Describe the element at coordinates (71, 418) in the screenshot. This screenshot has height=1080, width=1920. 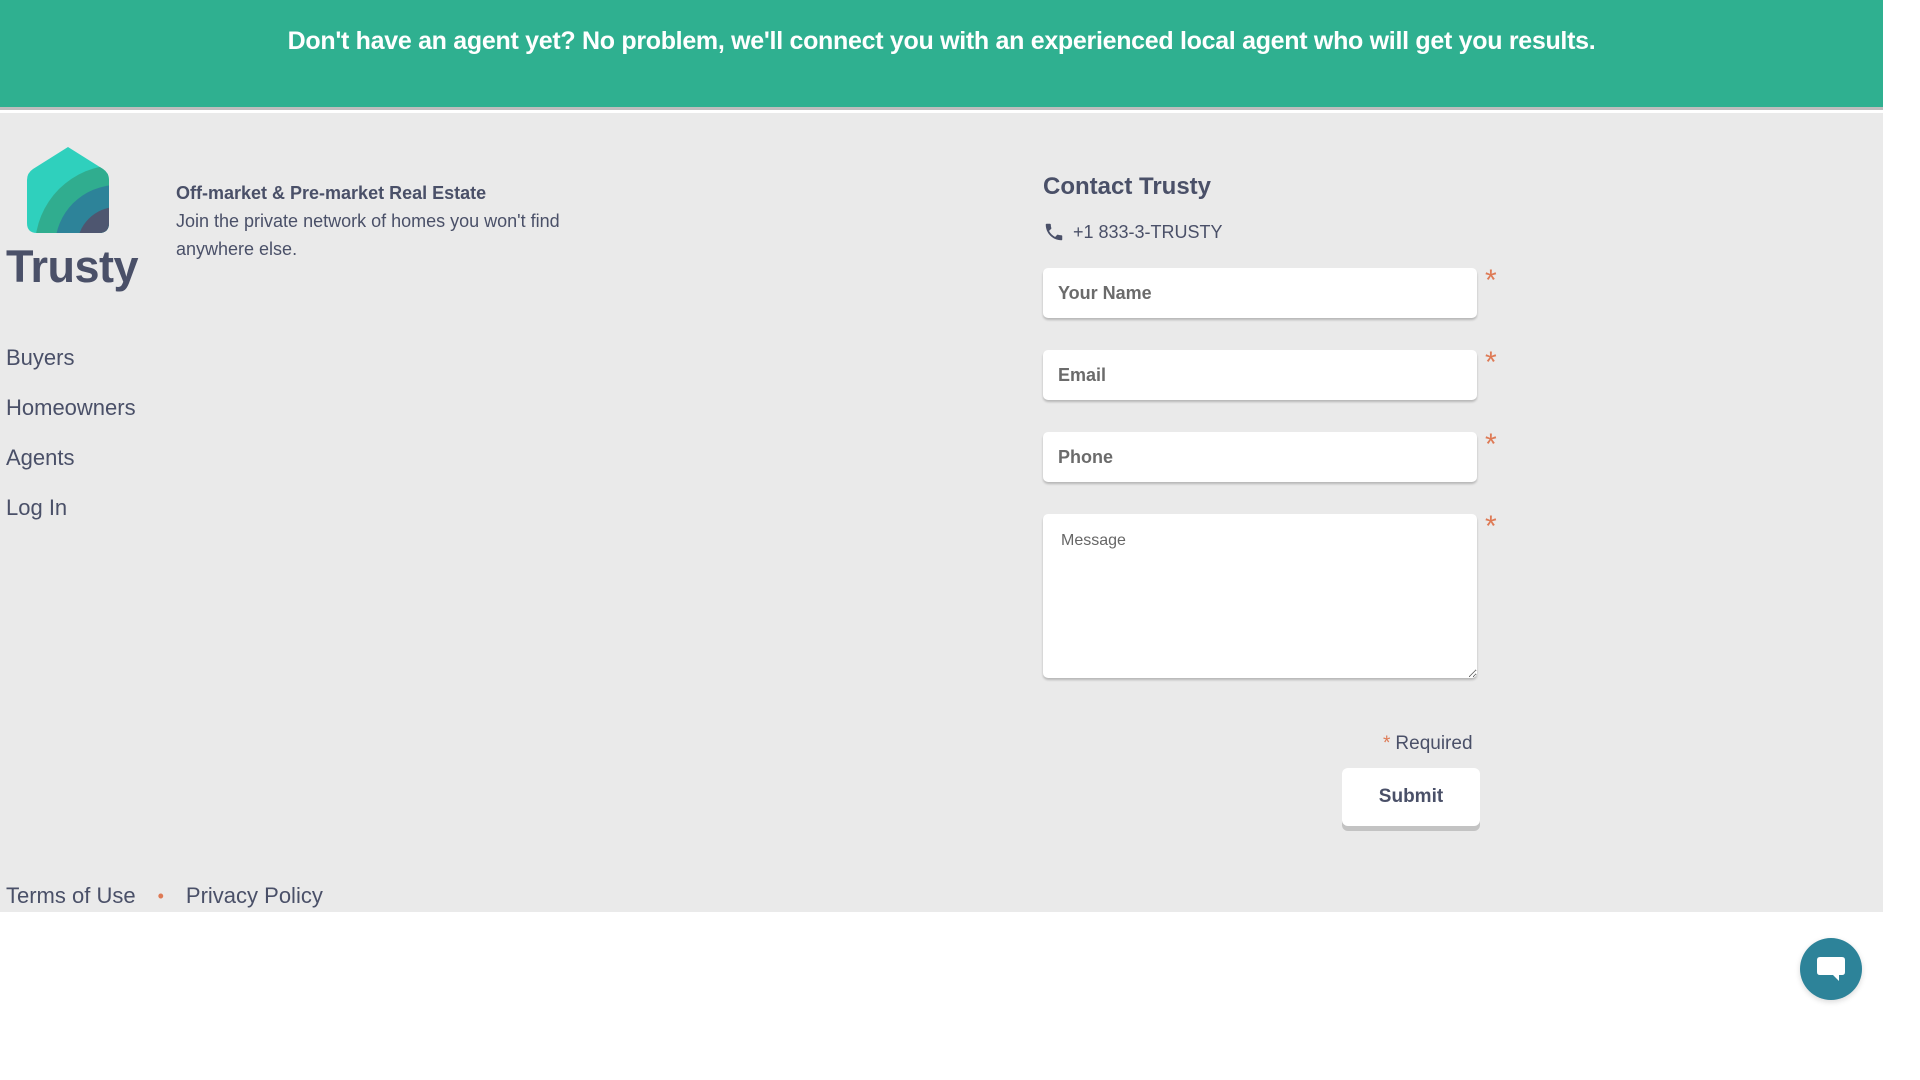
I see `nav-item-homeowners: Homeowners` at that location.